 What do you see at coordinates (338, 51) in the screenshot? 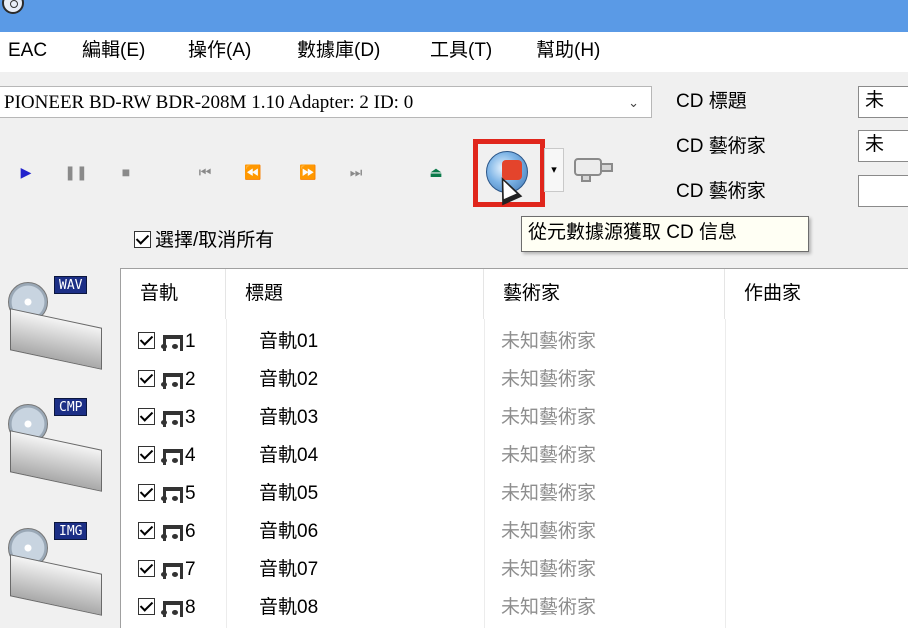
I see `menu-database: 數據庫(D)` at bounding box center [338, 51].